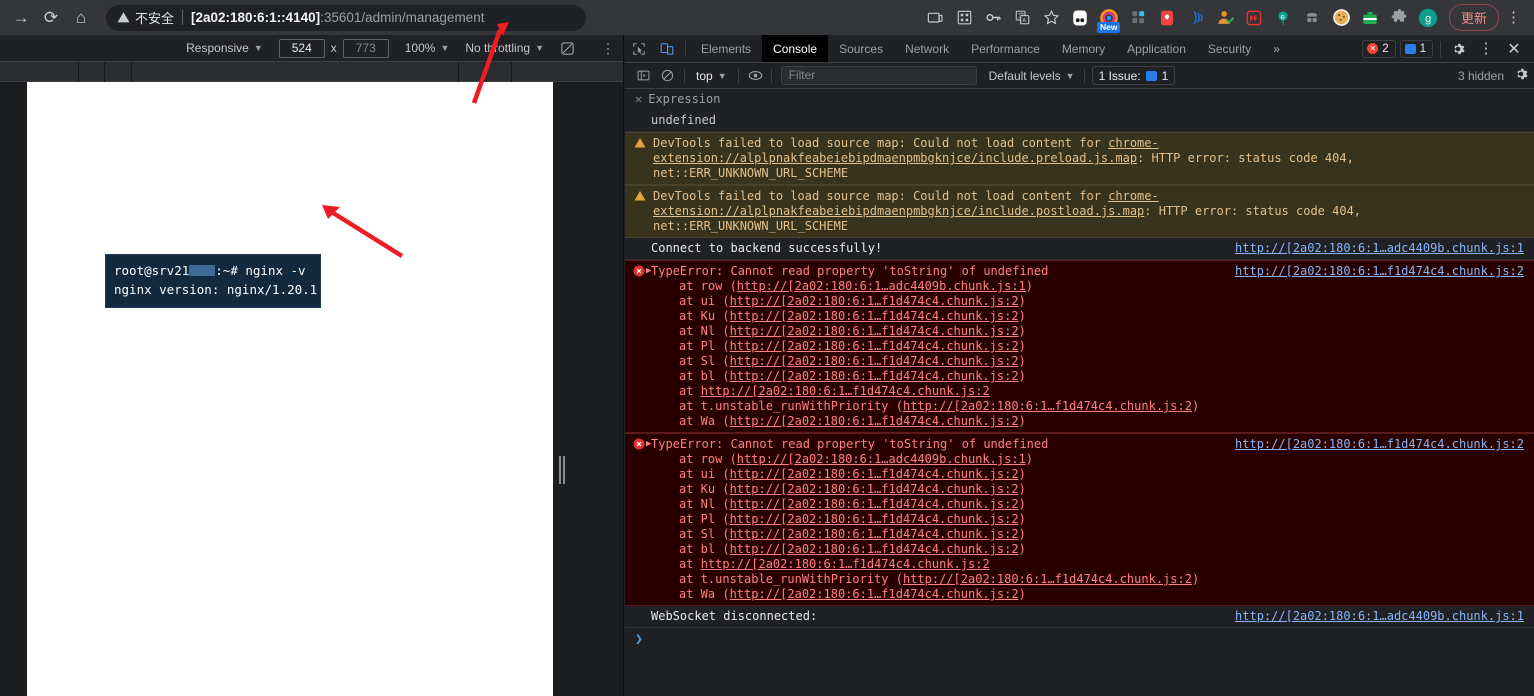 This screenshot has height=696, width=1534. Describe the element at coordinates (1399, 17) in the screenshot. I see `extensions-puzzle-icon` at that location.